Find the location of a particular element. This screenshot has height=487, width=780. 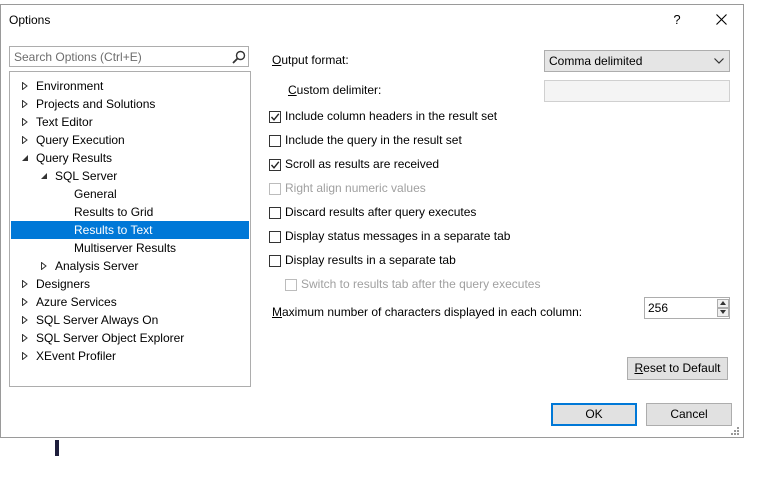

checkbox-label-display-results-in-a-separate-tab: Display results in a separate tab is located at coordinates (370, 260).